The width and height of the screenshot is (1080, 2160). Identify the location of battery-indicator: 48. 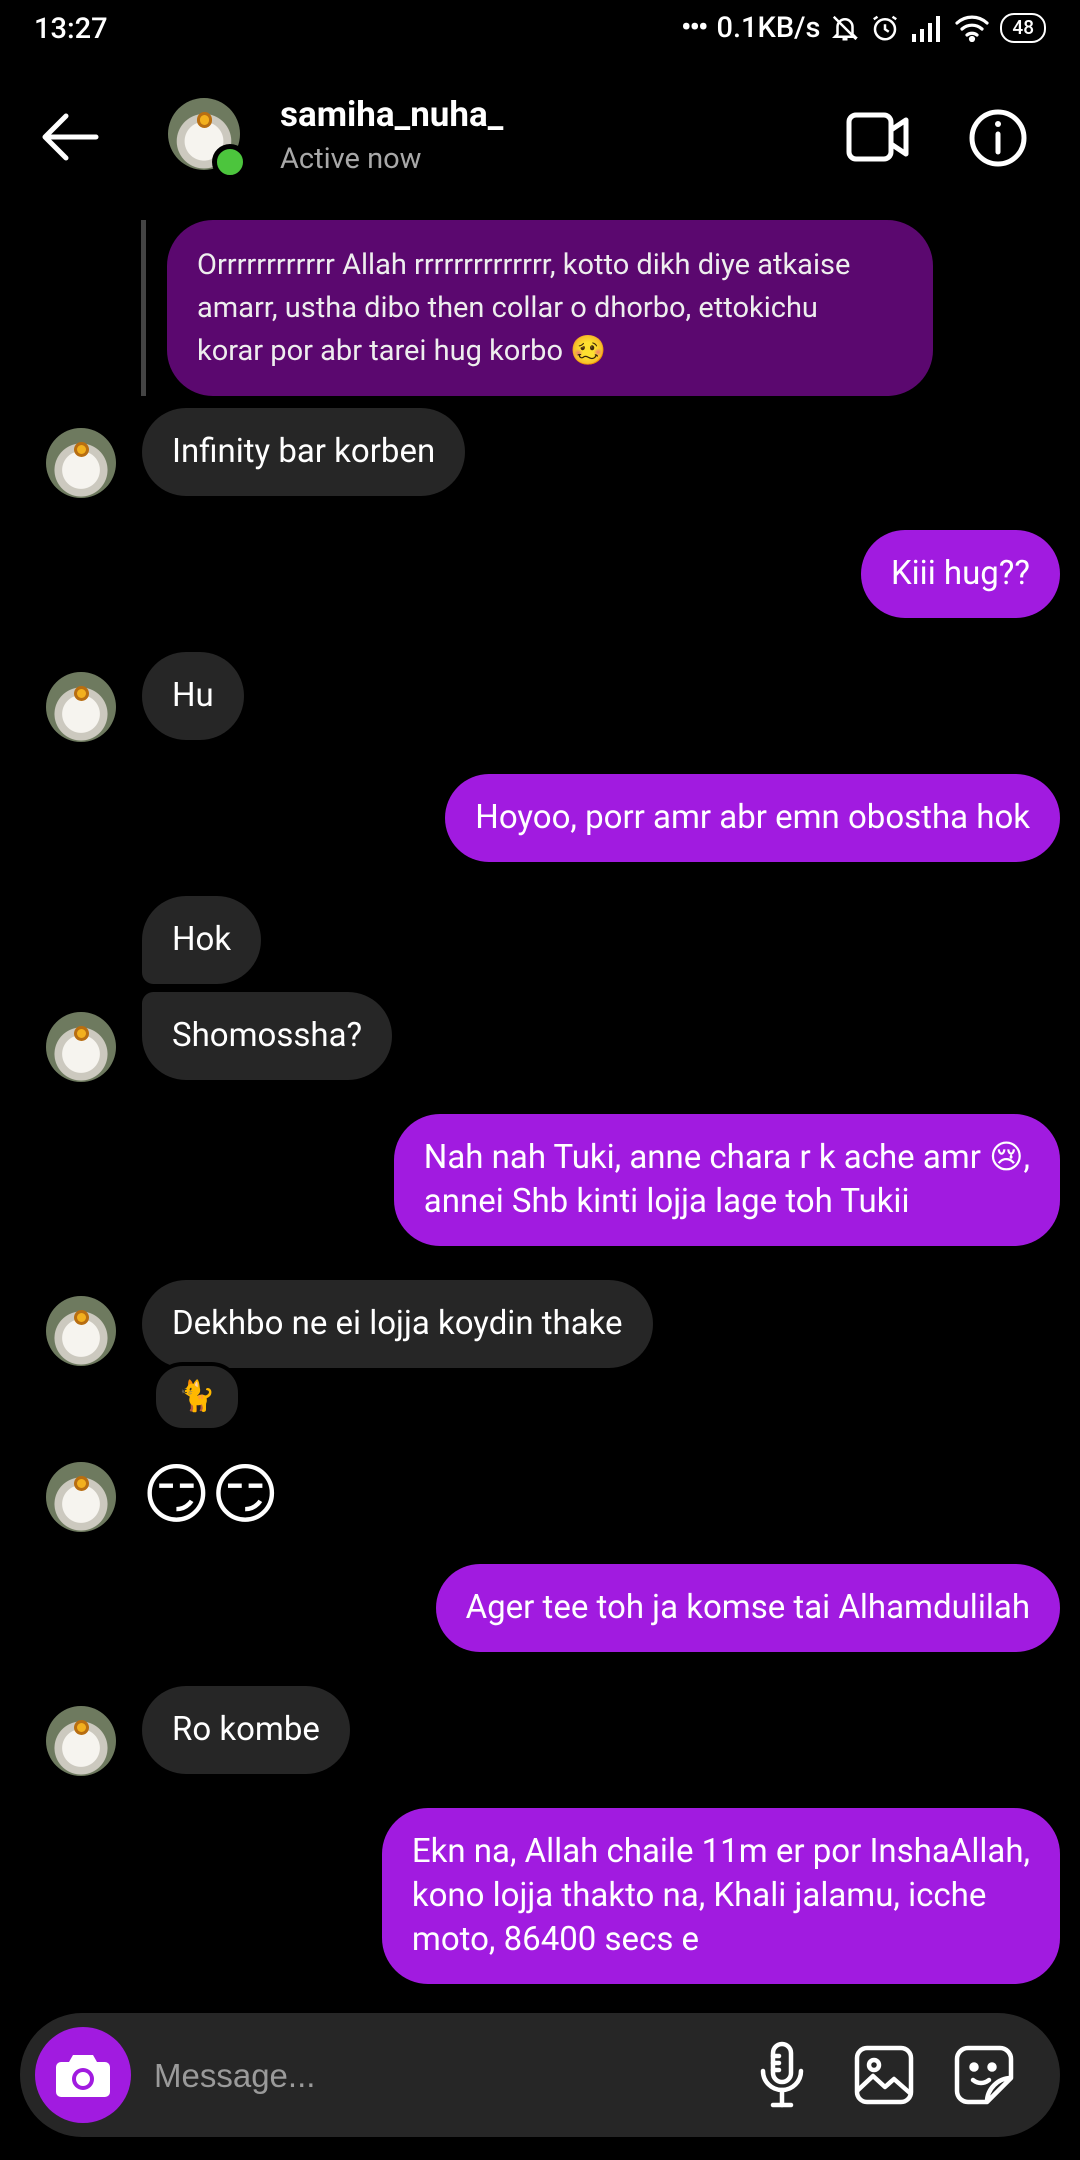
(1023, 27).